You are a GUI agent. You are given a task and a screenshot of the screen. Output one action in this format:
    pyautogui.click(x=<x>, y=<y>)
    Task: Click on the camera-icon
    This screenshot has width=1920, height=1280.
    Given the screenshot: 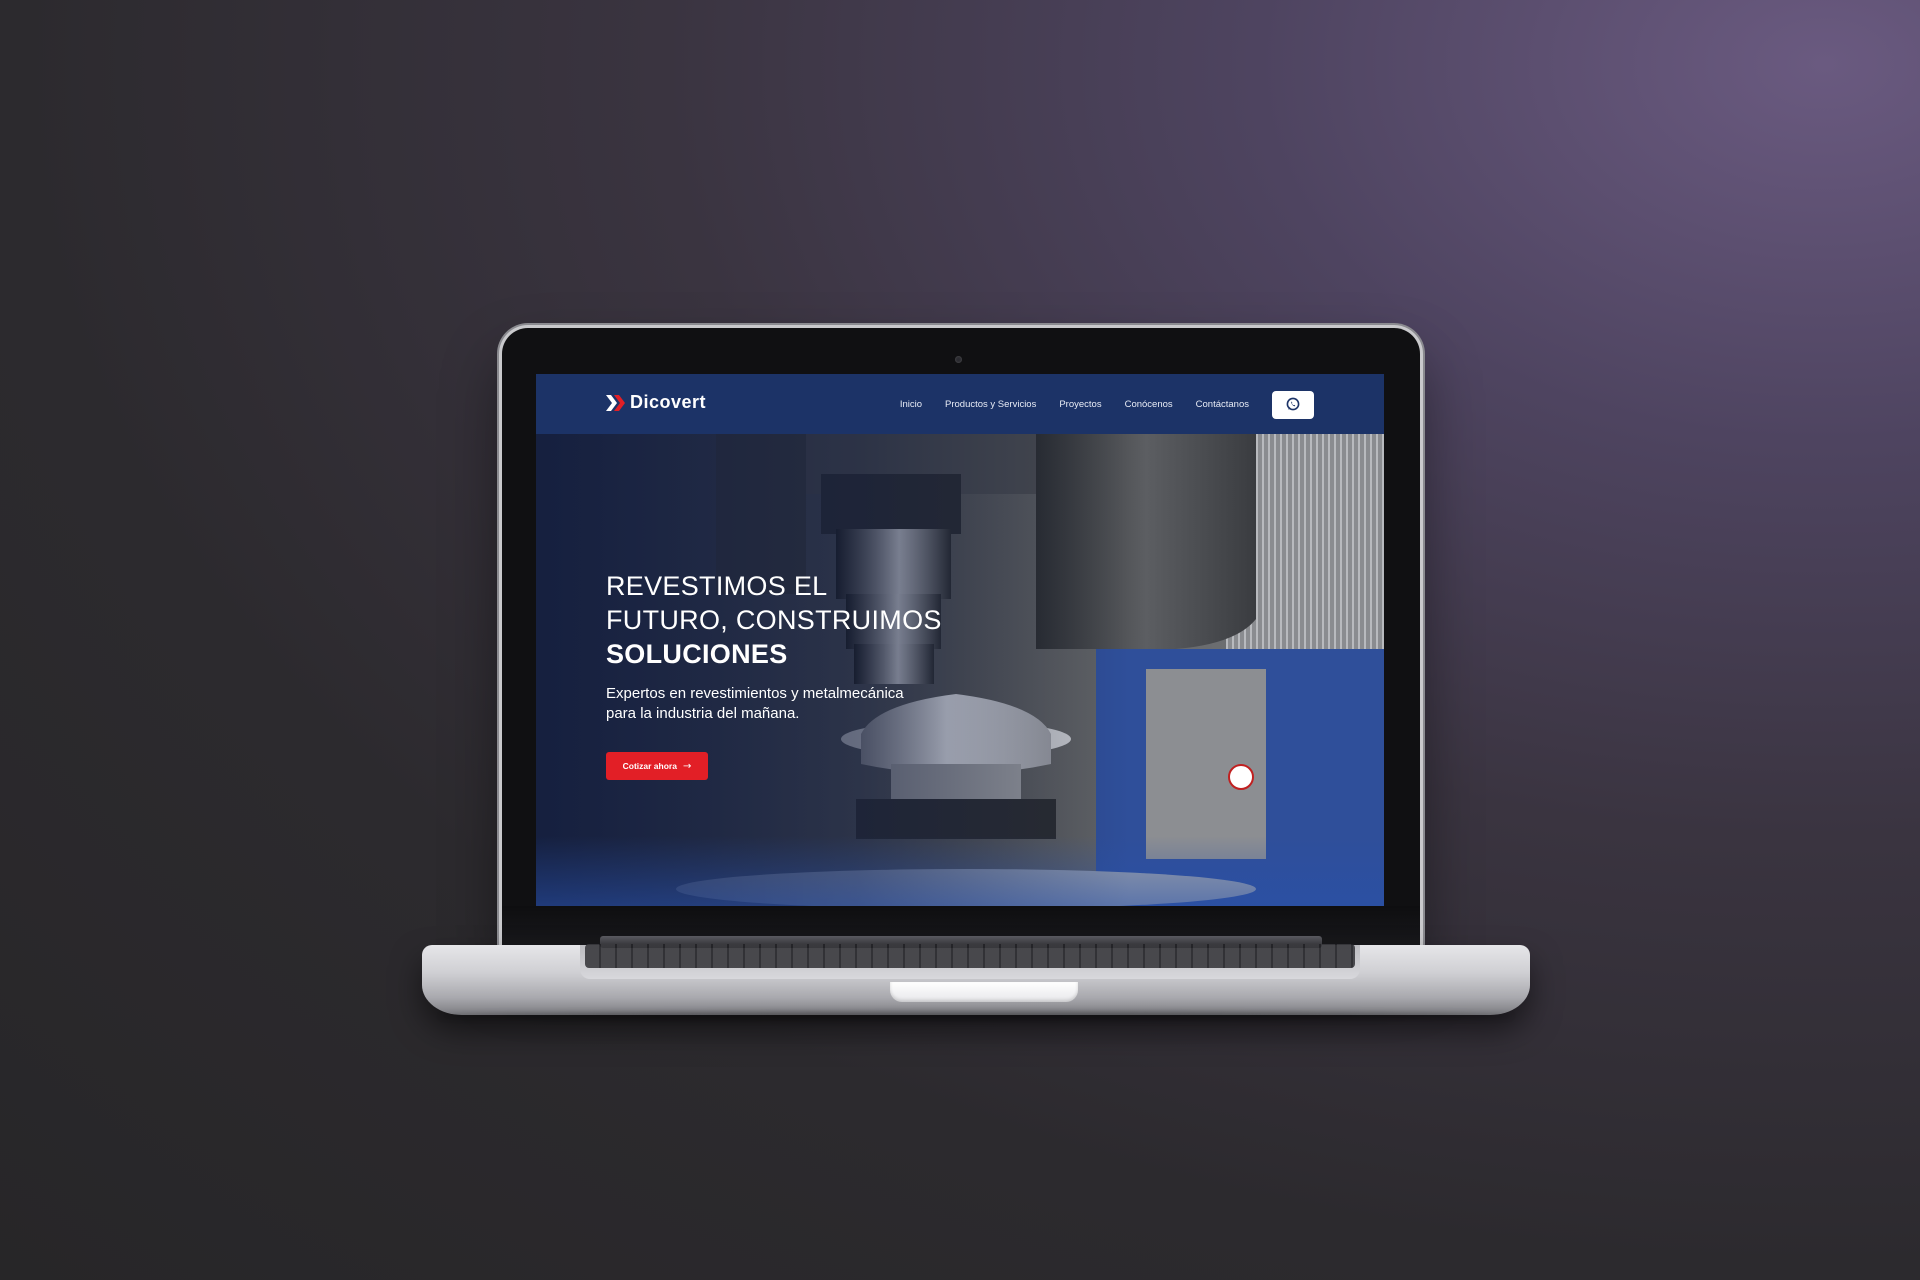 What is the action you would take?
    pyautogui.click(x=958, y=359)
    